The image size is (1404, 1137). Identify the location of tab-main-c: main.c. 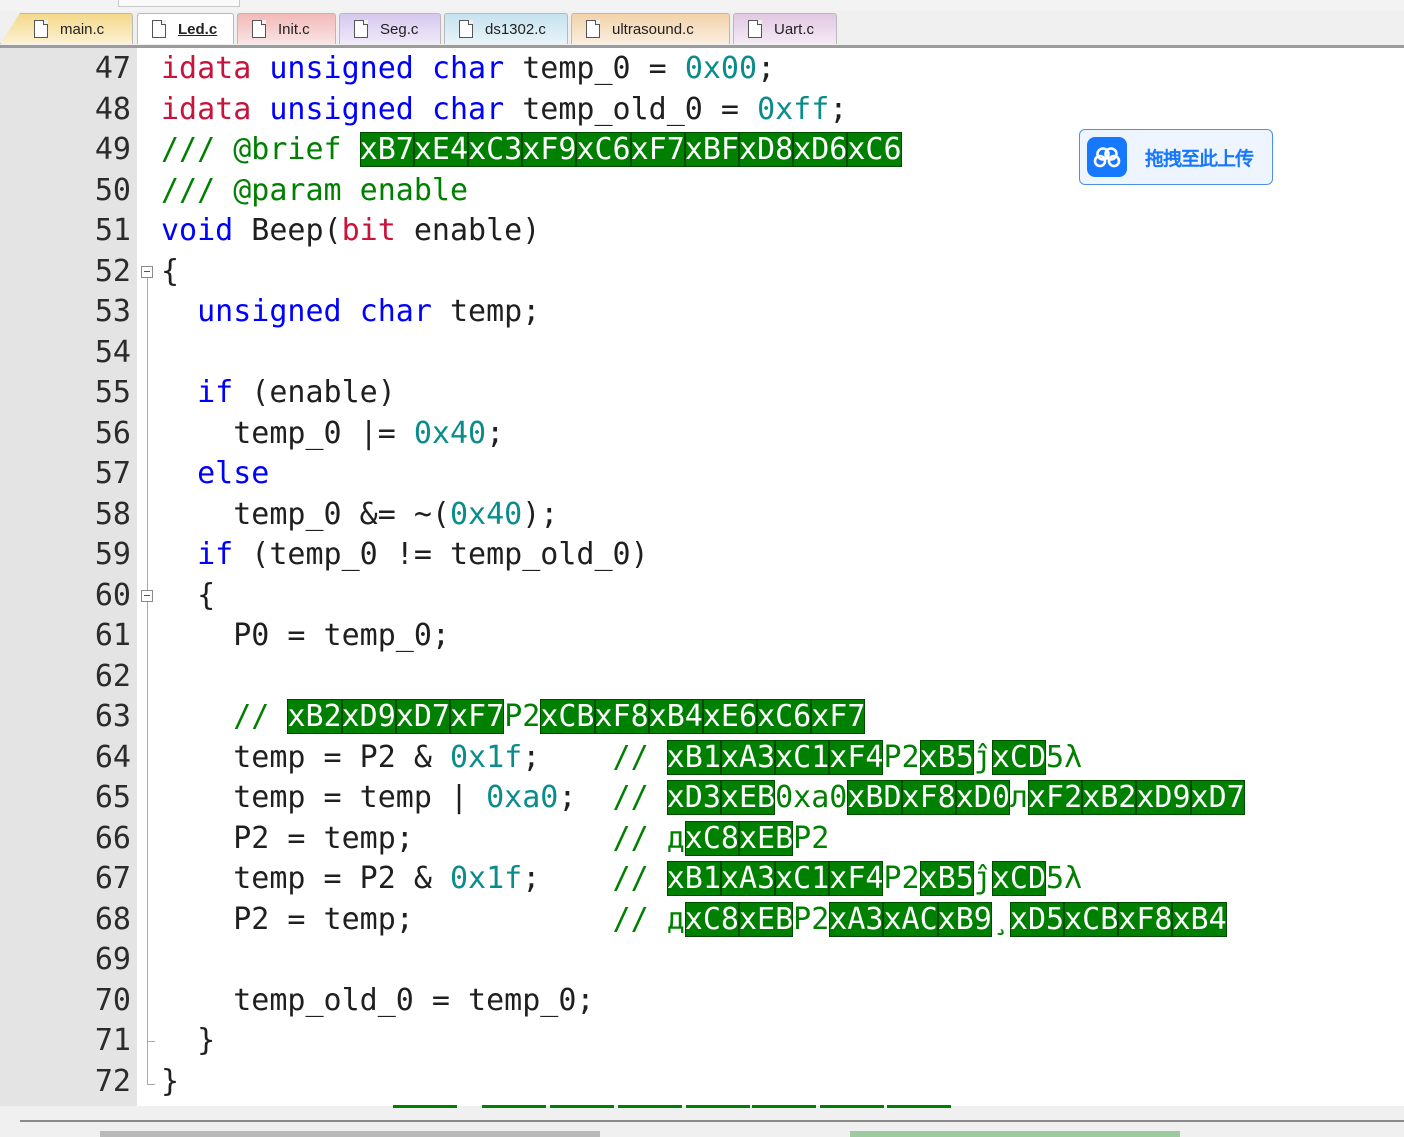
(66, 28).